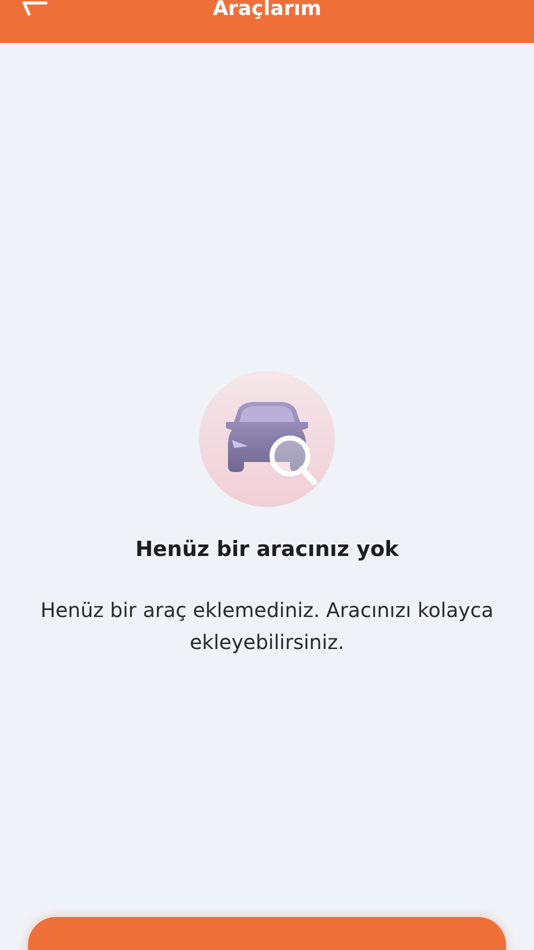  I want to click on empty-state-title: Henüz bir aracınız yok, so click(267, 549).